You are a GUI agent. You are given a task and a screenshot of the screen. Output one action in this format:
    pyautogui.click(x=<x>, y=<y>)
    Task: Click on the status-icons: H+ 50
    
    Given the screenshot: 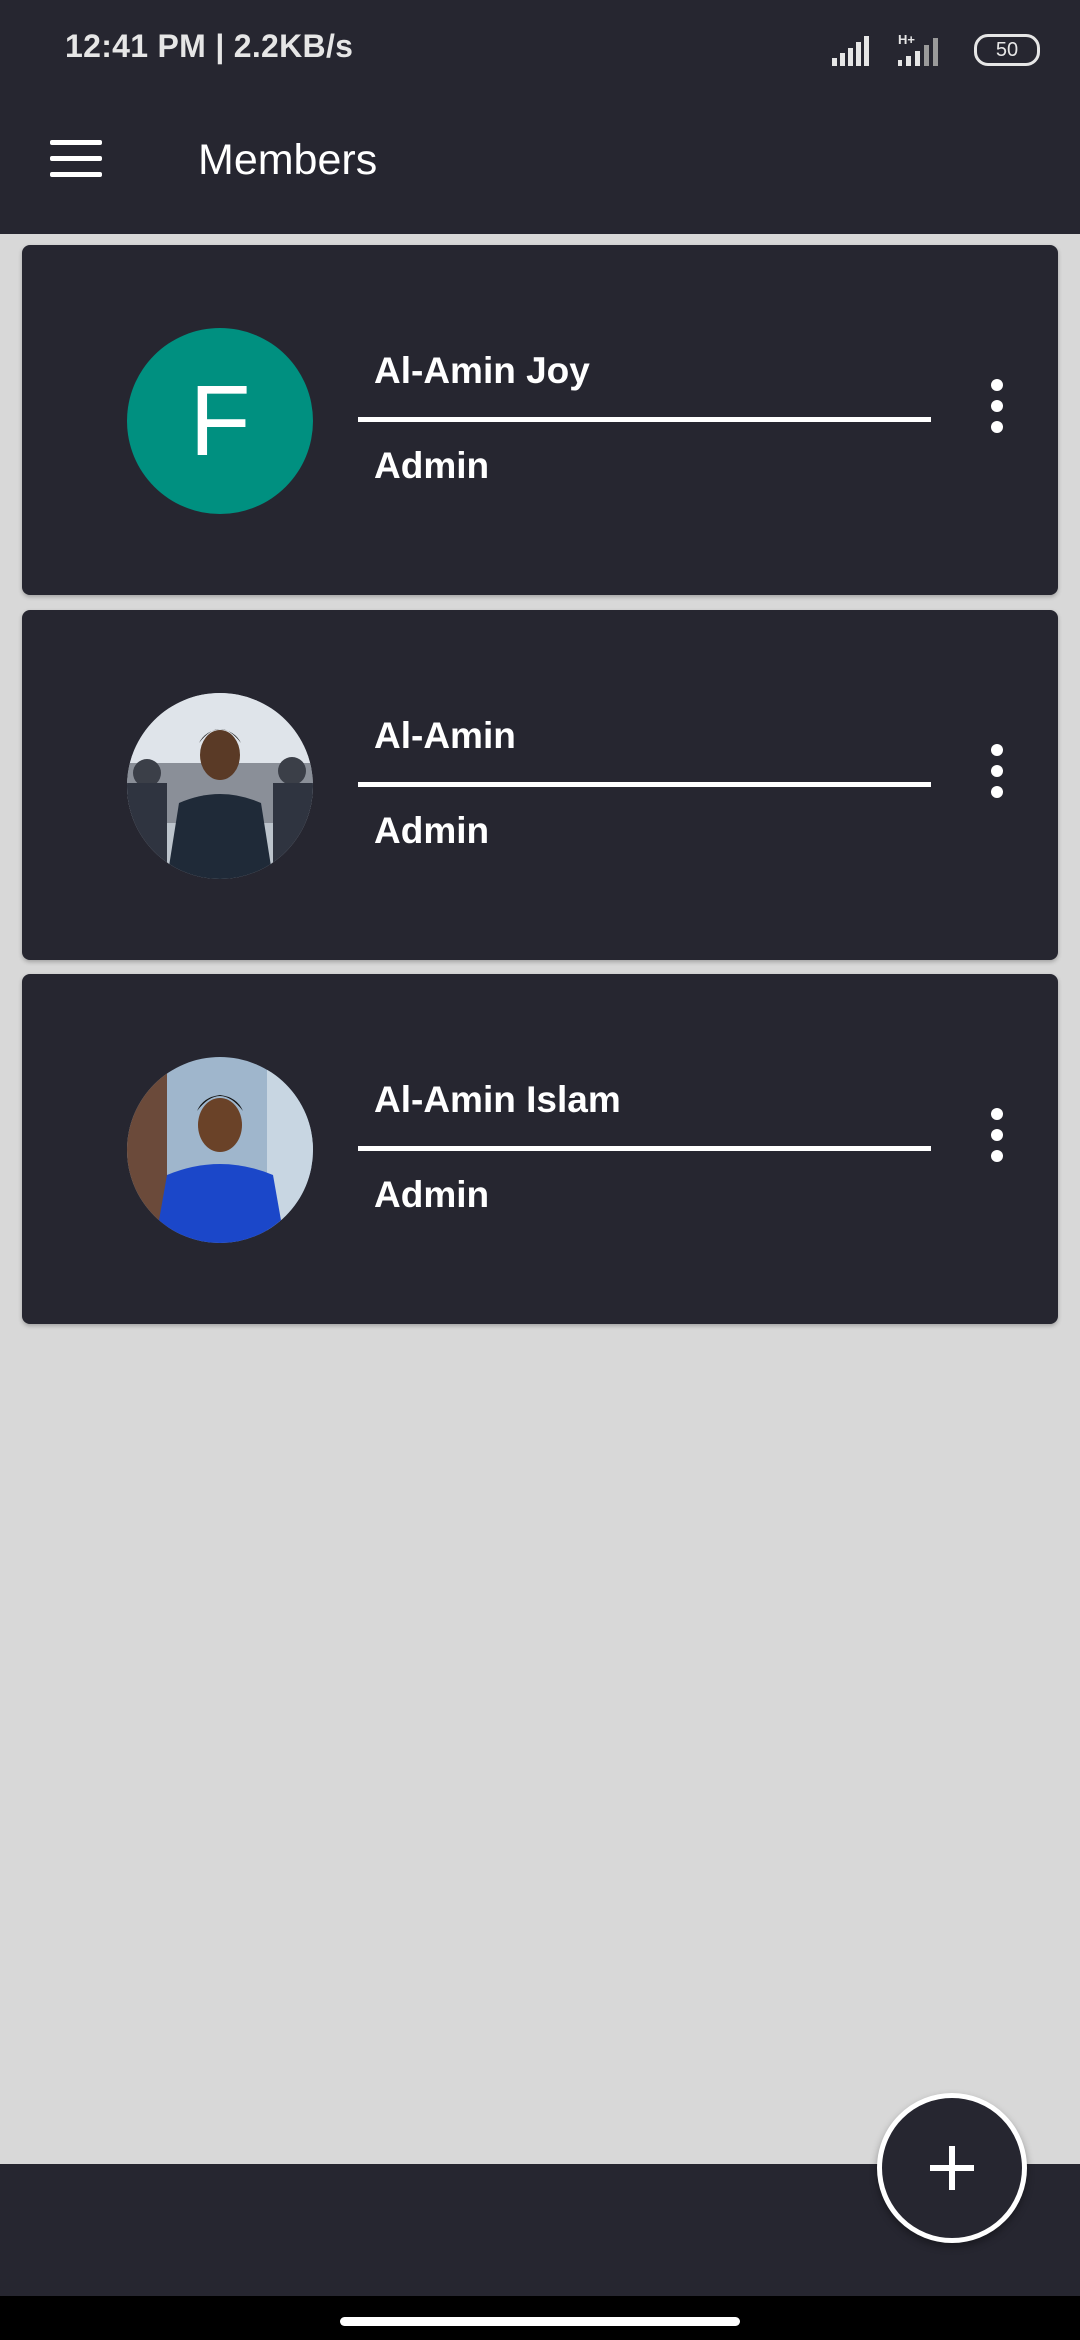 What is the action you would take?
    pyautogui.click(x=936, y=50)
    